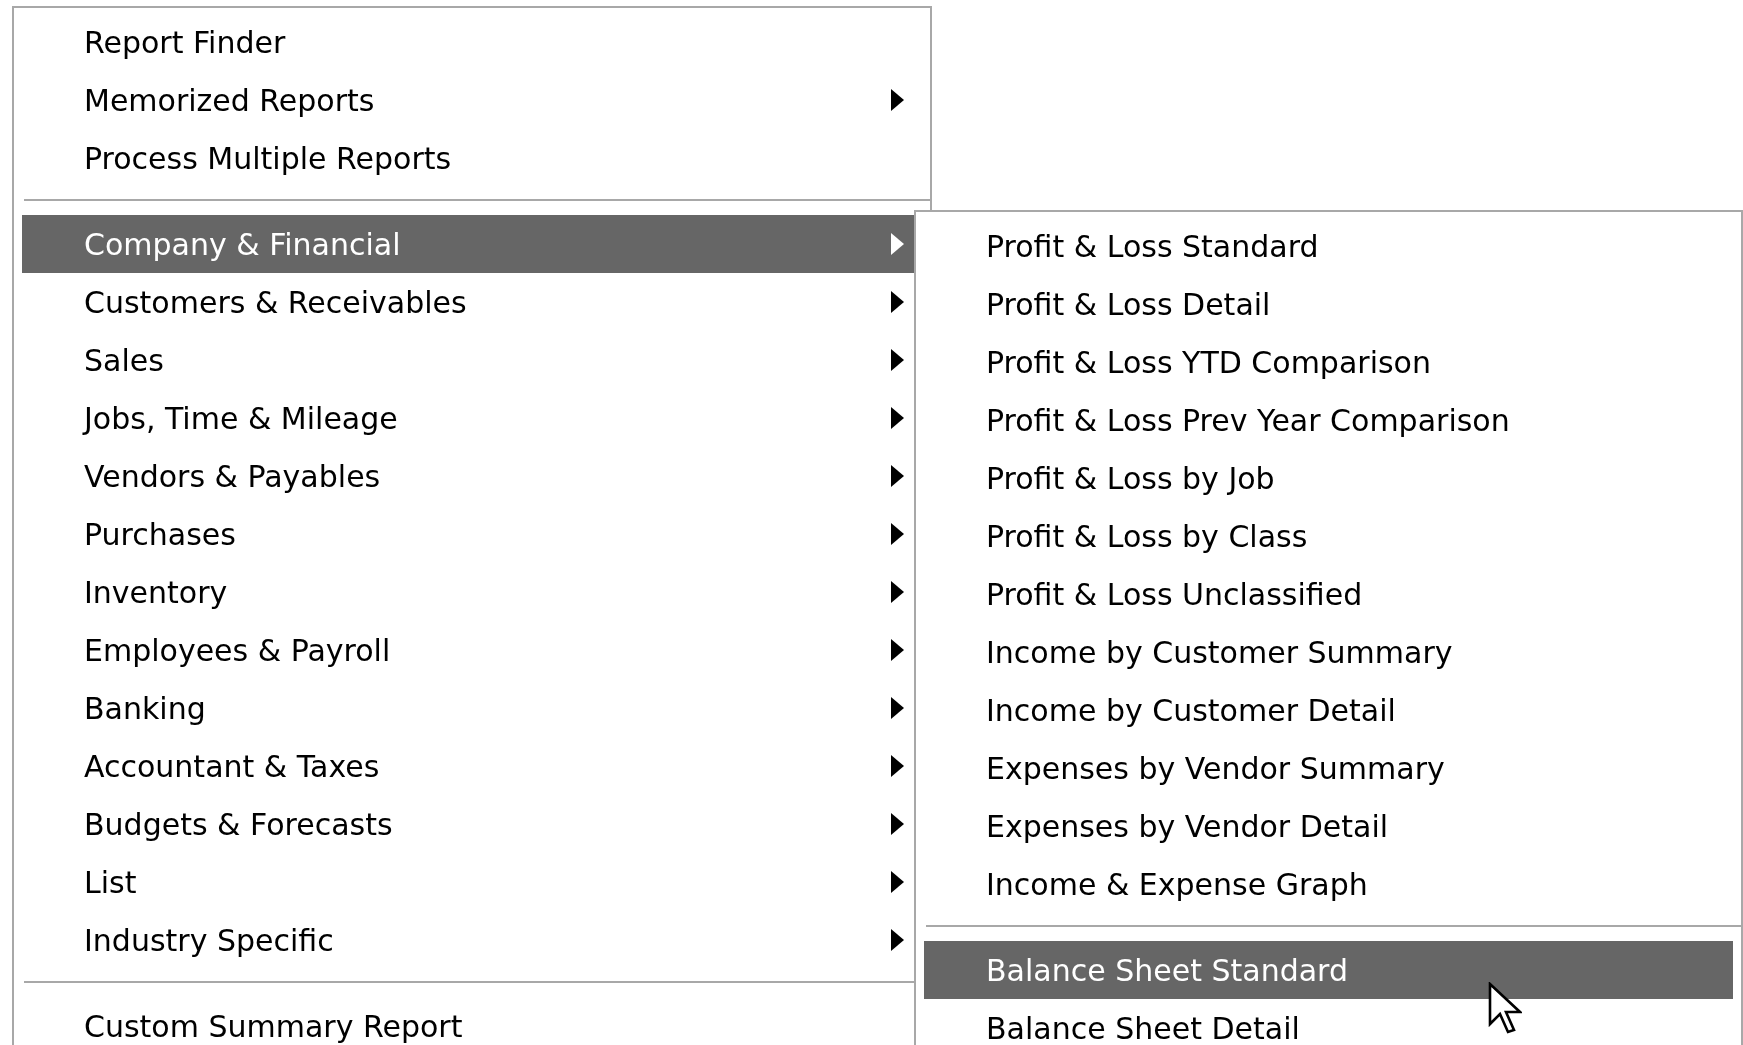 Image resolution: width=1743 pixels, height=1045 pixels. What do you see at coordinates (1328, 362) in the screenshot?
I see `menu-item: Profit & Loss YTD Comparison` at bounding box center [1328, 362].